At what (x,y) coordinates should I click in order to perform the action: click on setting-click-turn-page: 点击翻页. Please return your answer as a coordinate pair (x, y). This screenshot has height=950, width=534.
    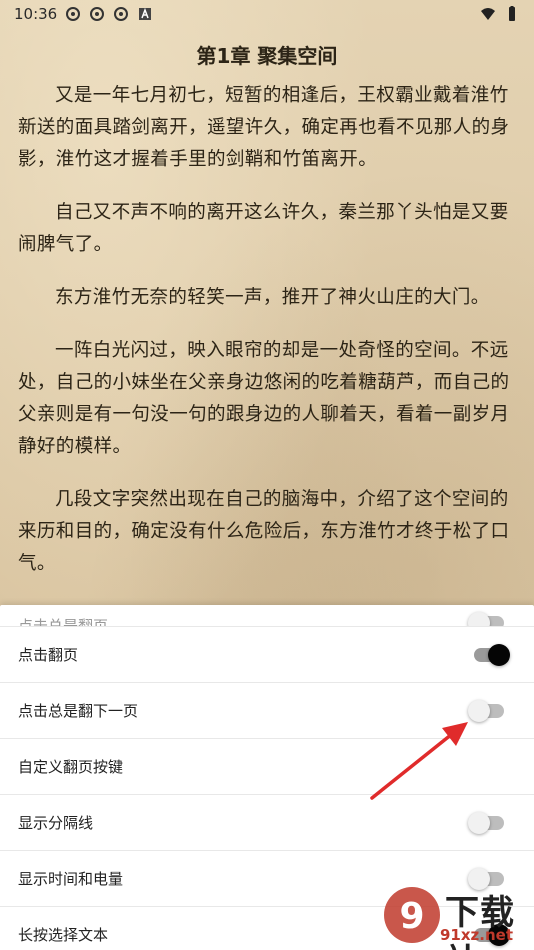
    Looking at the image, I should click on (267, 655).